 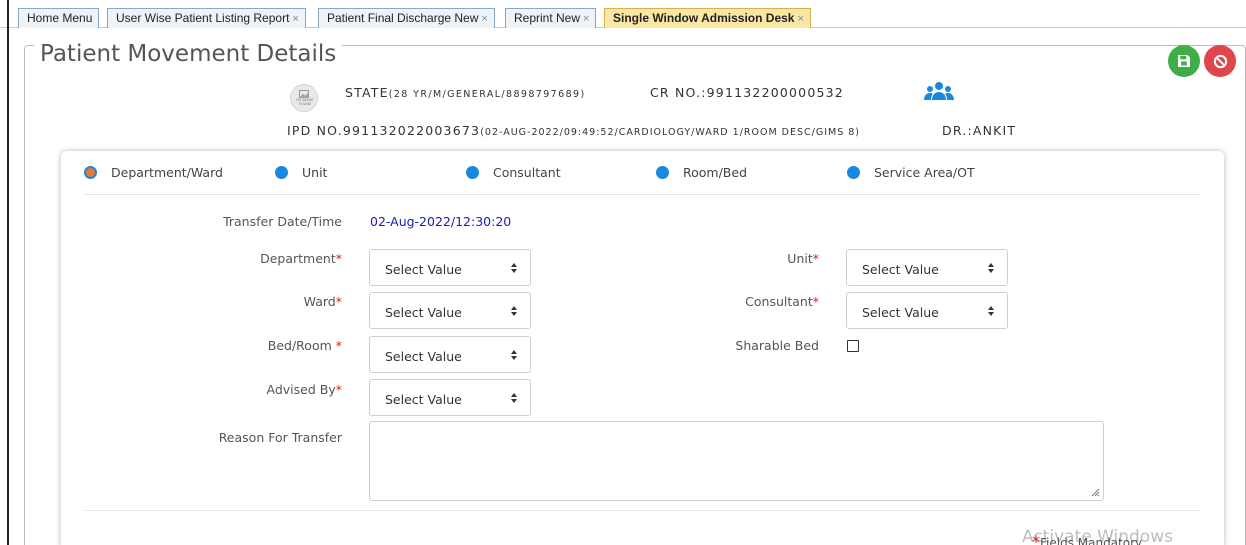 I want to click on resize-handle-icon, so click(x=1095, y=492).